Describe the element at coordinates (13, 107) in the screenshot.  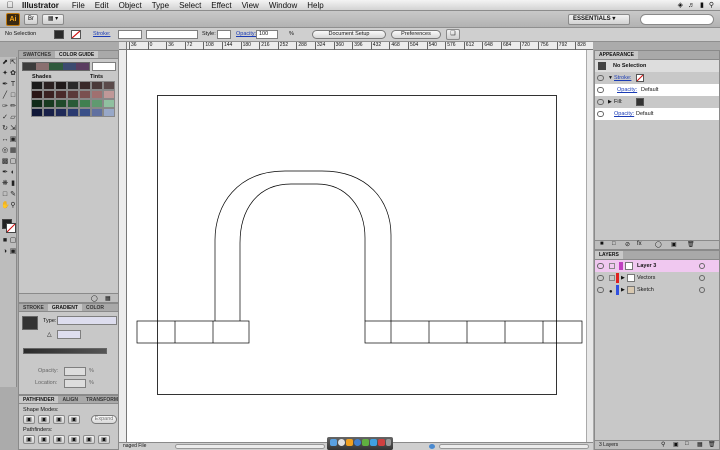
I see `pencil-tool-icon: ✏` at that location.